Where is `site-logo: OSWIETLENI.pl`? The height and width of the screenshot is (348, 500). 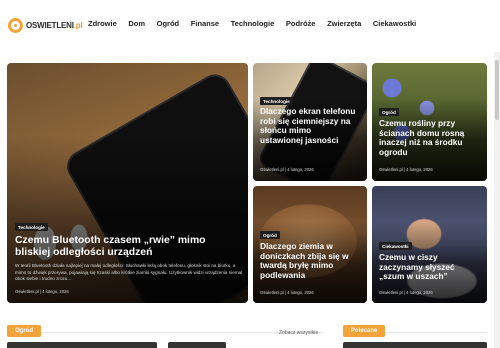
site-logo: OSWIETLENI.pl is located at coordinates (45, 25).